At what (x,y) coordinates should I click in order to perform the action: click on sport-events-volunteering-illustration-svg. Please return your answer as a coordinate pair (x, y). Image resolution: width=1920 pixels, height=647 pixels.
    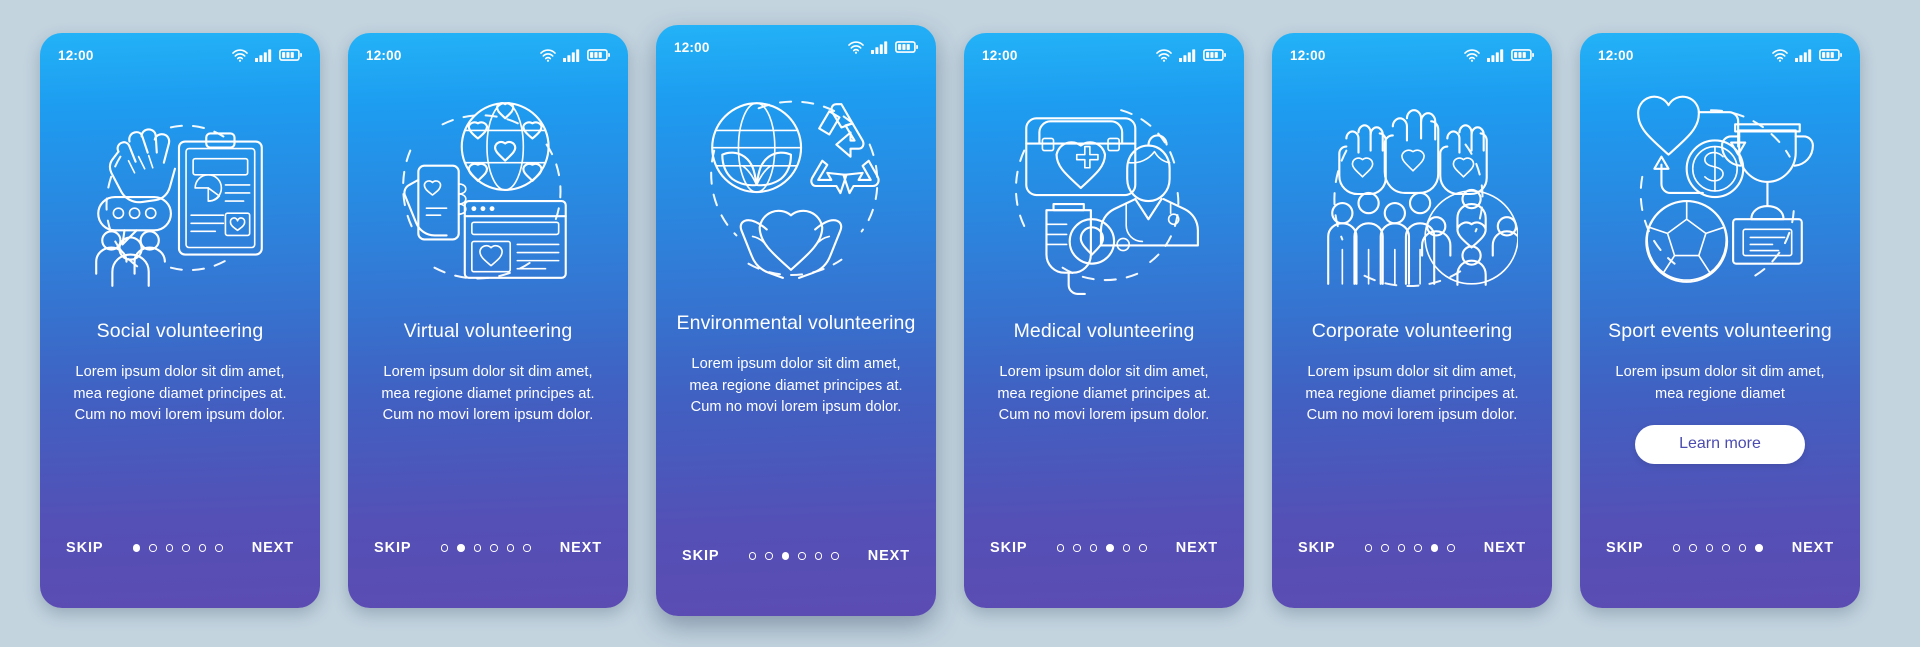
    Looking at the image, I should click on (1725, 189).